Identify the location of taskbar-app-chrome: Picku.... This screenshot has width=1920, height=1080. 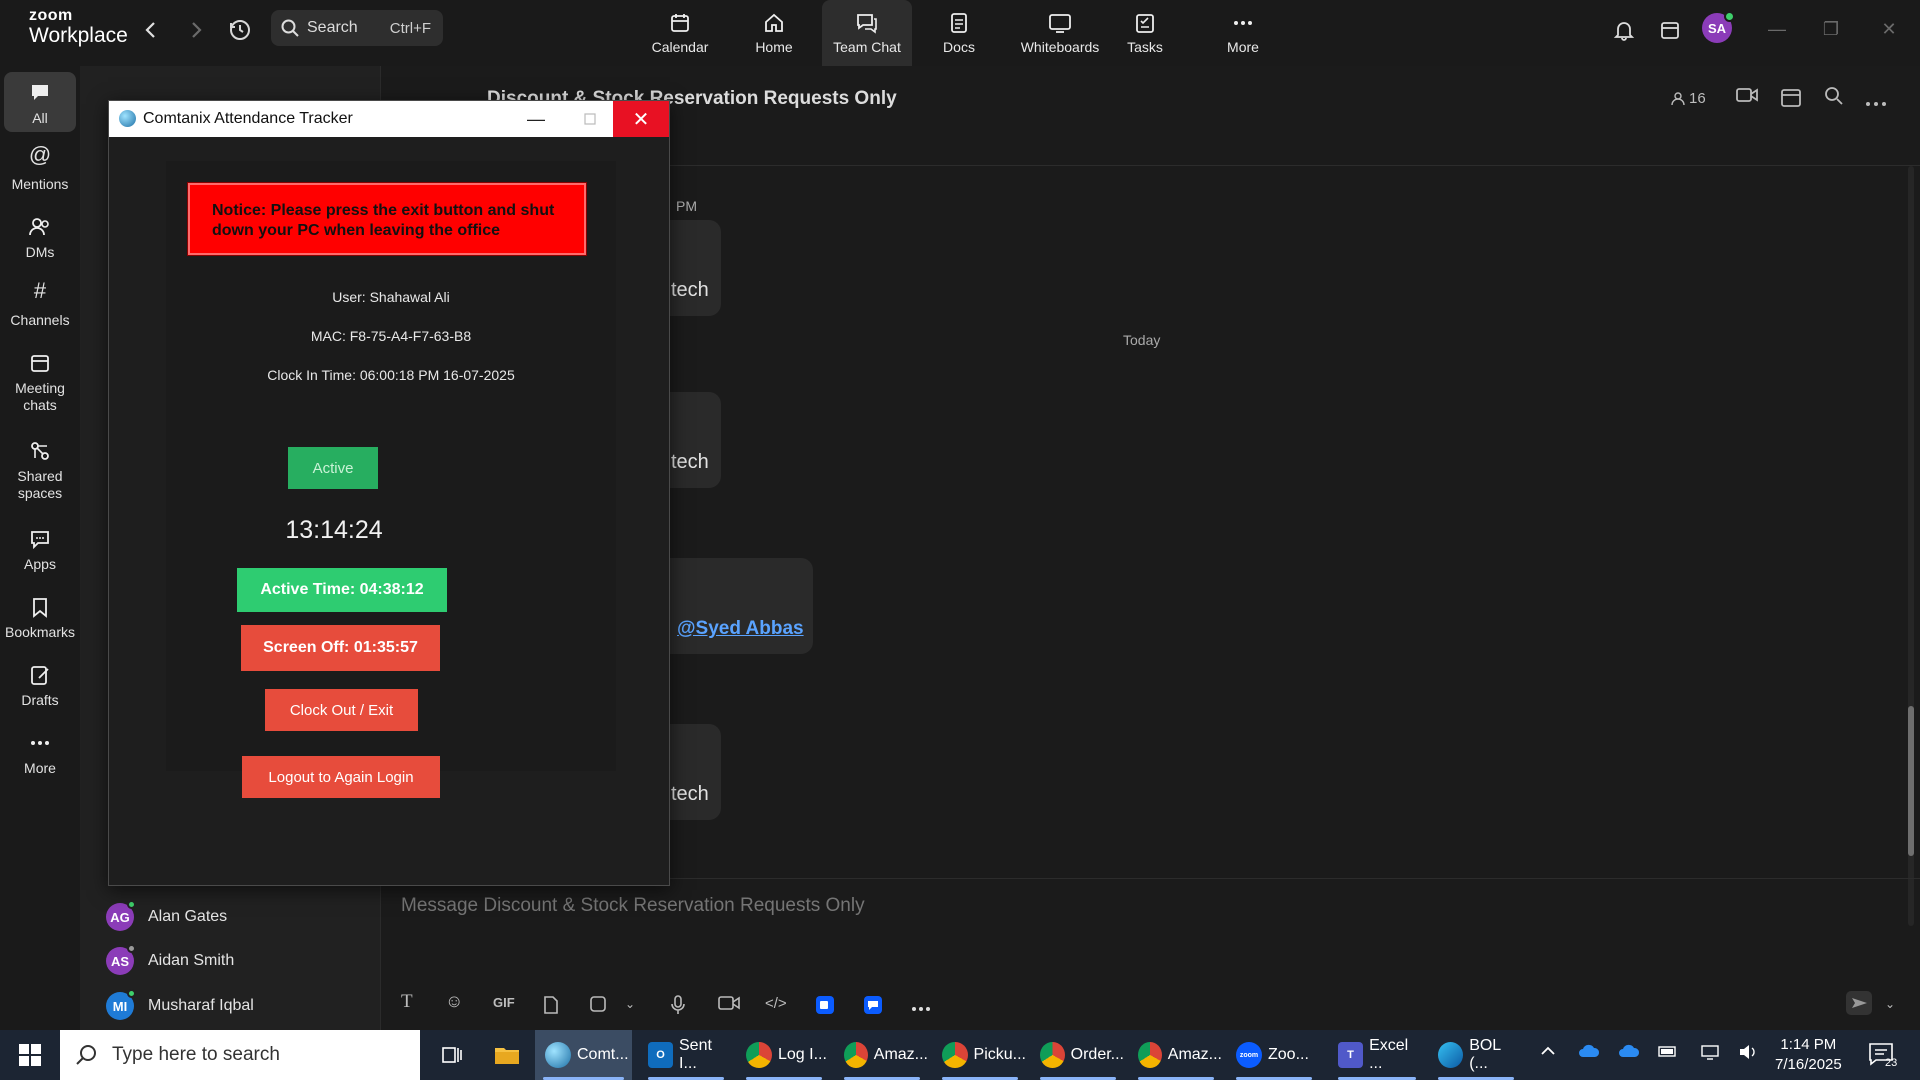
(980, 1055).